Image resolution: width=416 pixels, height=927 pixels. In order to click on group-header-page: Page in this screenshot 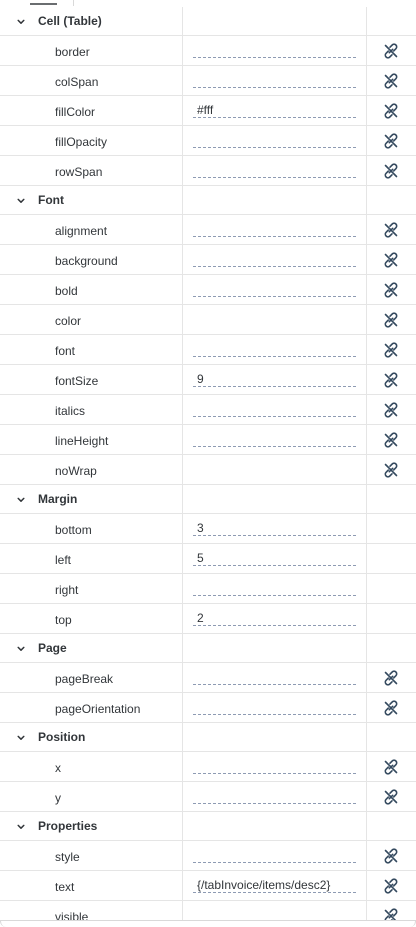, I will do `click(208, 648)`.